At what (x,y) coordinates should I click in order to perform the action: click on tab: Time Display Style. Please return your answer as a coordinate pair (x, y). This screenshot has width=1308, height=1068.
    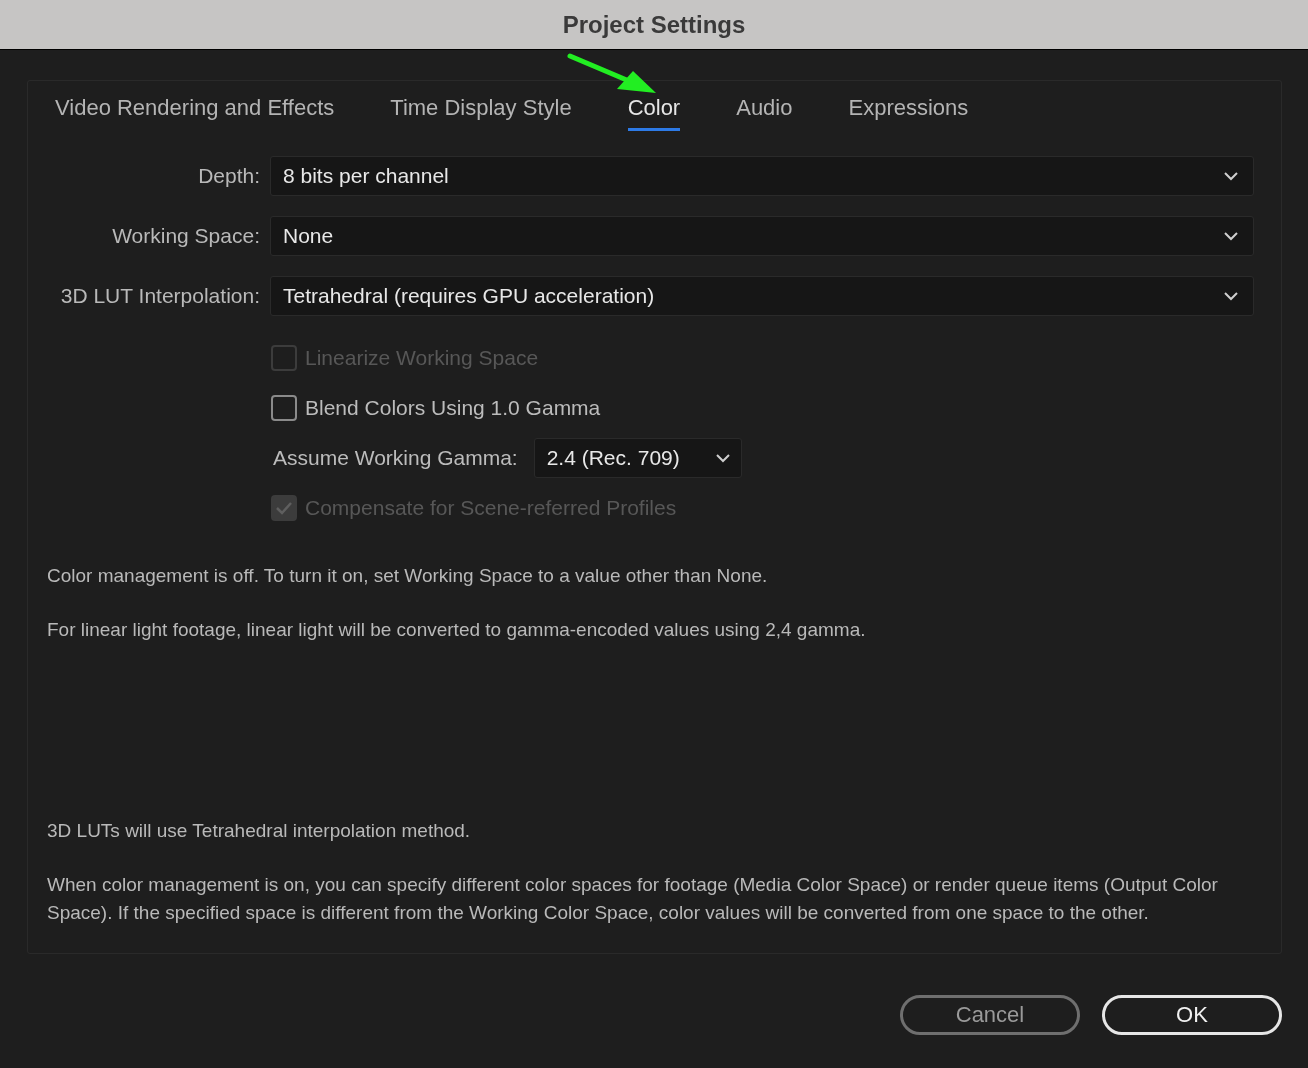
    Looking at the image, I should click on (481, 112).